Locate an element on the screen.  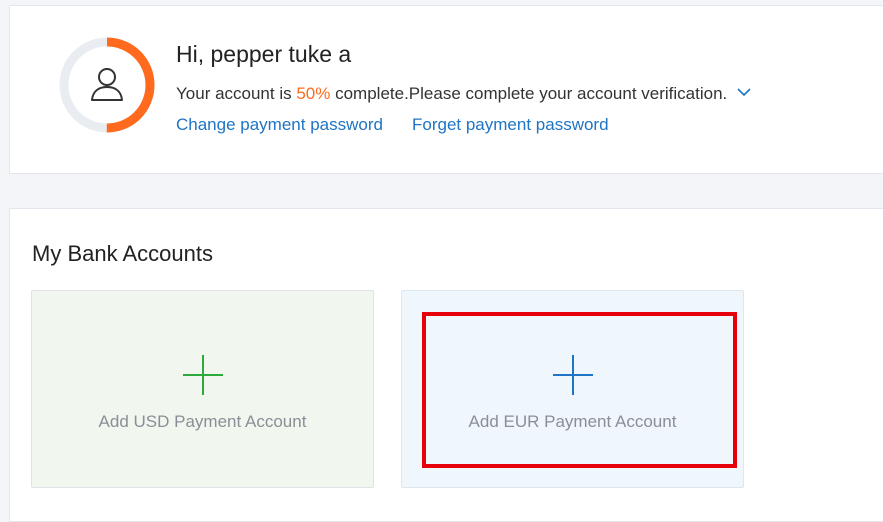
add-usd-account-label: Add USD Payment Account is located at coordinates (202, 421).